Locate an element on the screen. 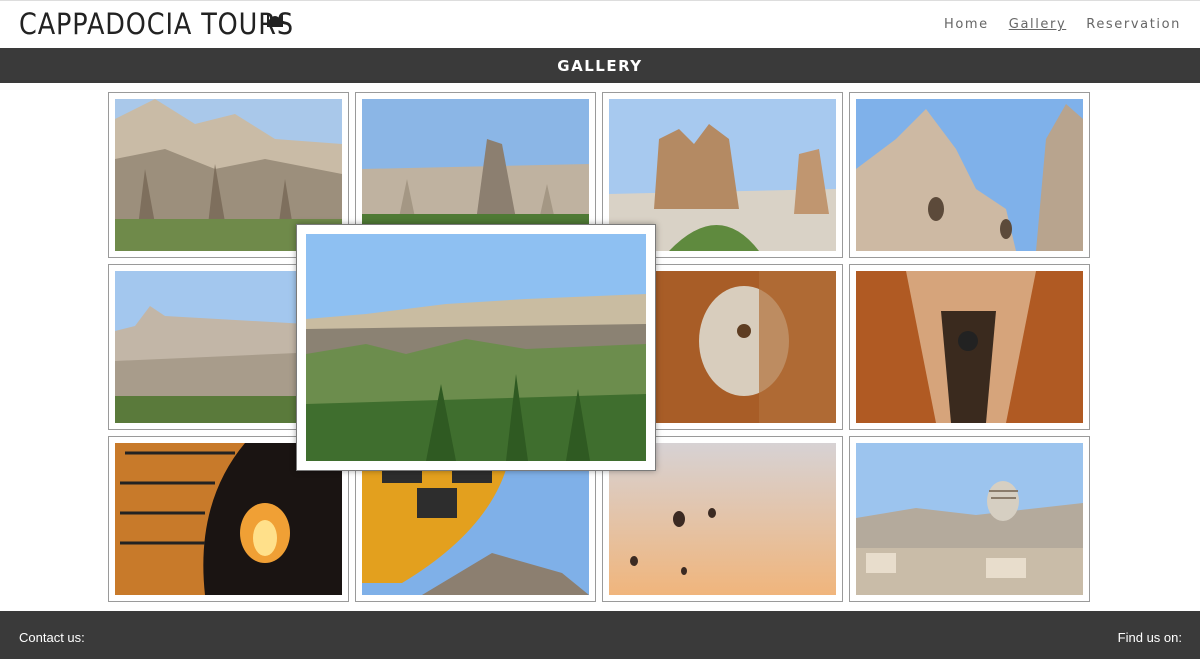 The image size is (1200, 659). nav-reservation: Reservation is located at coordinates (1133, 24).